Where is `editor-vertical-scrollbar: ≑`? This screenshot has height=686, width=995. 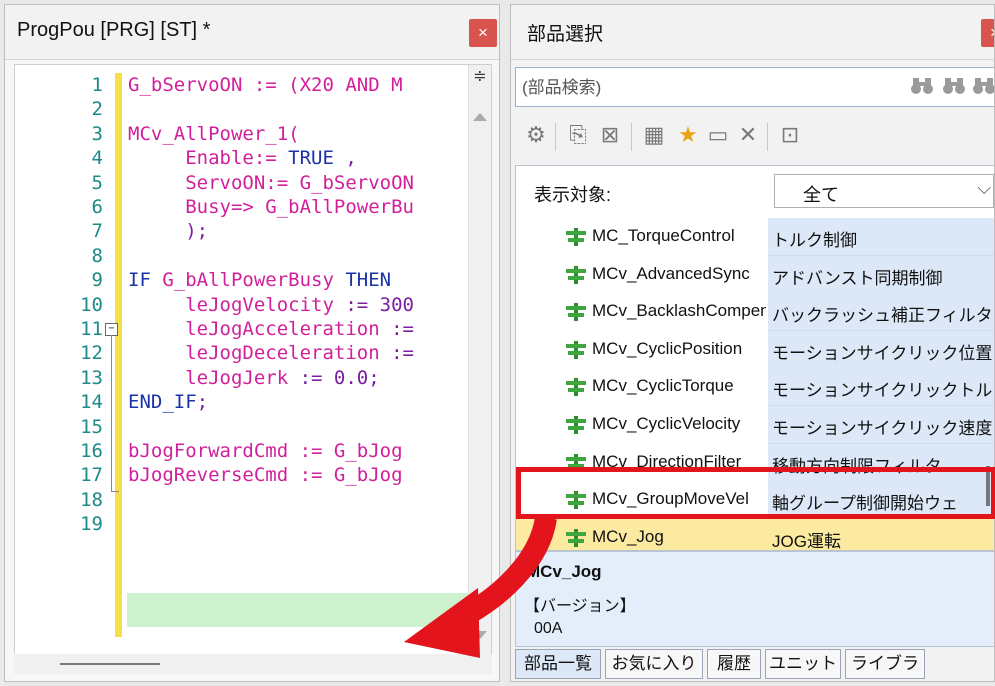 editor-vertical-scrollbar: ≑ is located at coordinates (479, 361).